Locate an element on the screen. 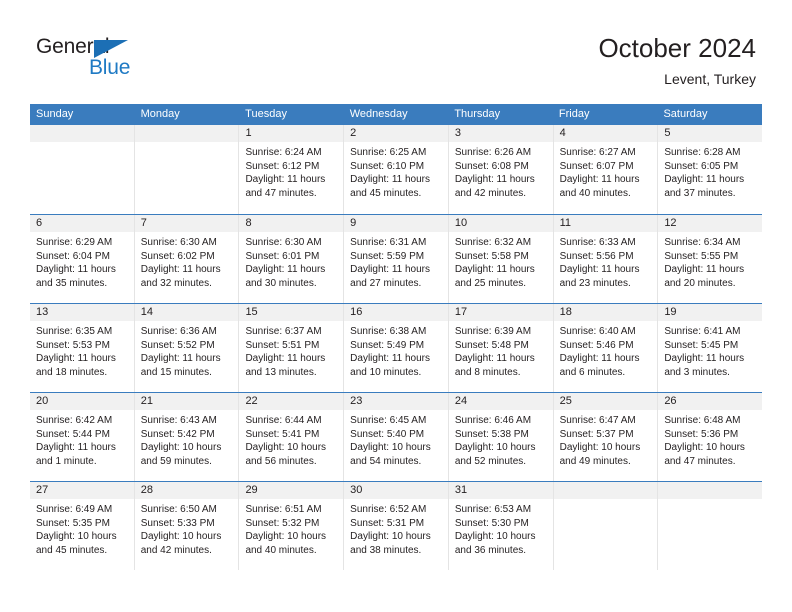 This screenshot has width=792, height=612. day-number: 21 is located at coordinates (186, 401).